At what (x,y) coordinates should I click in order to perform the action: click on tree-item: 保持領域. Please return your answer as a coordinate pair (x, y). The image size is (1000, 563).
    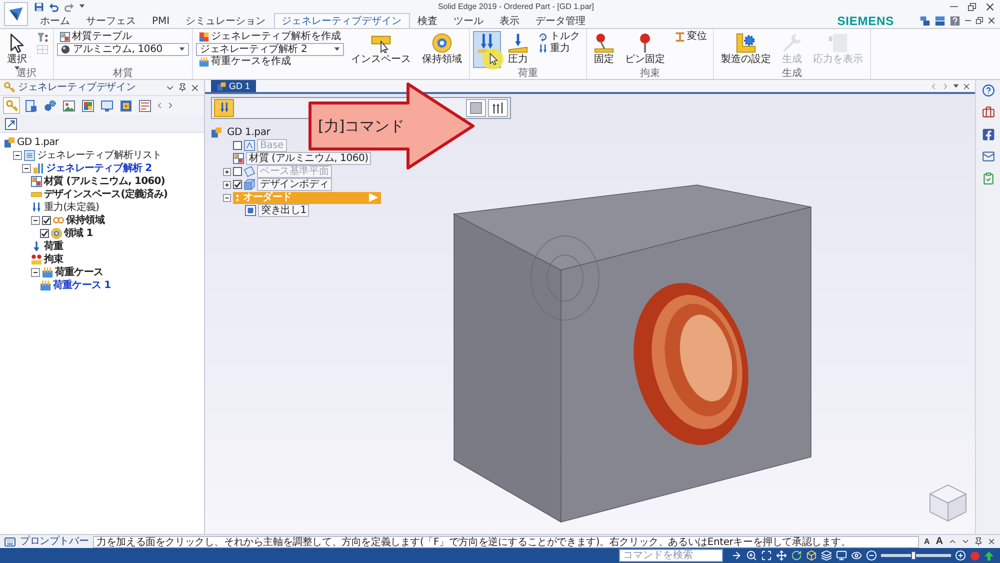
    Looking at the image, I should click on (85, 220).